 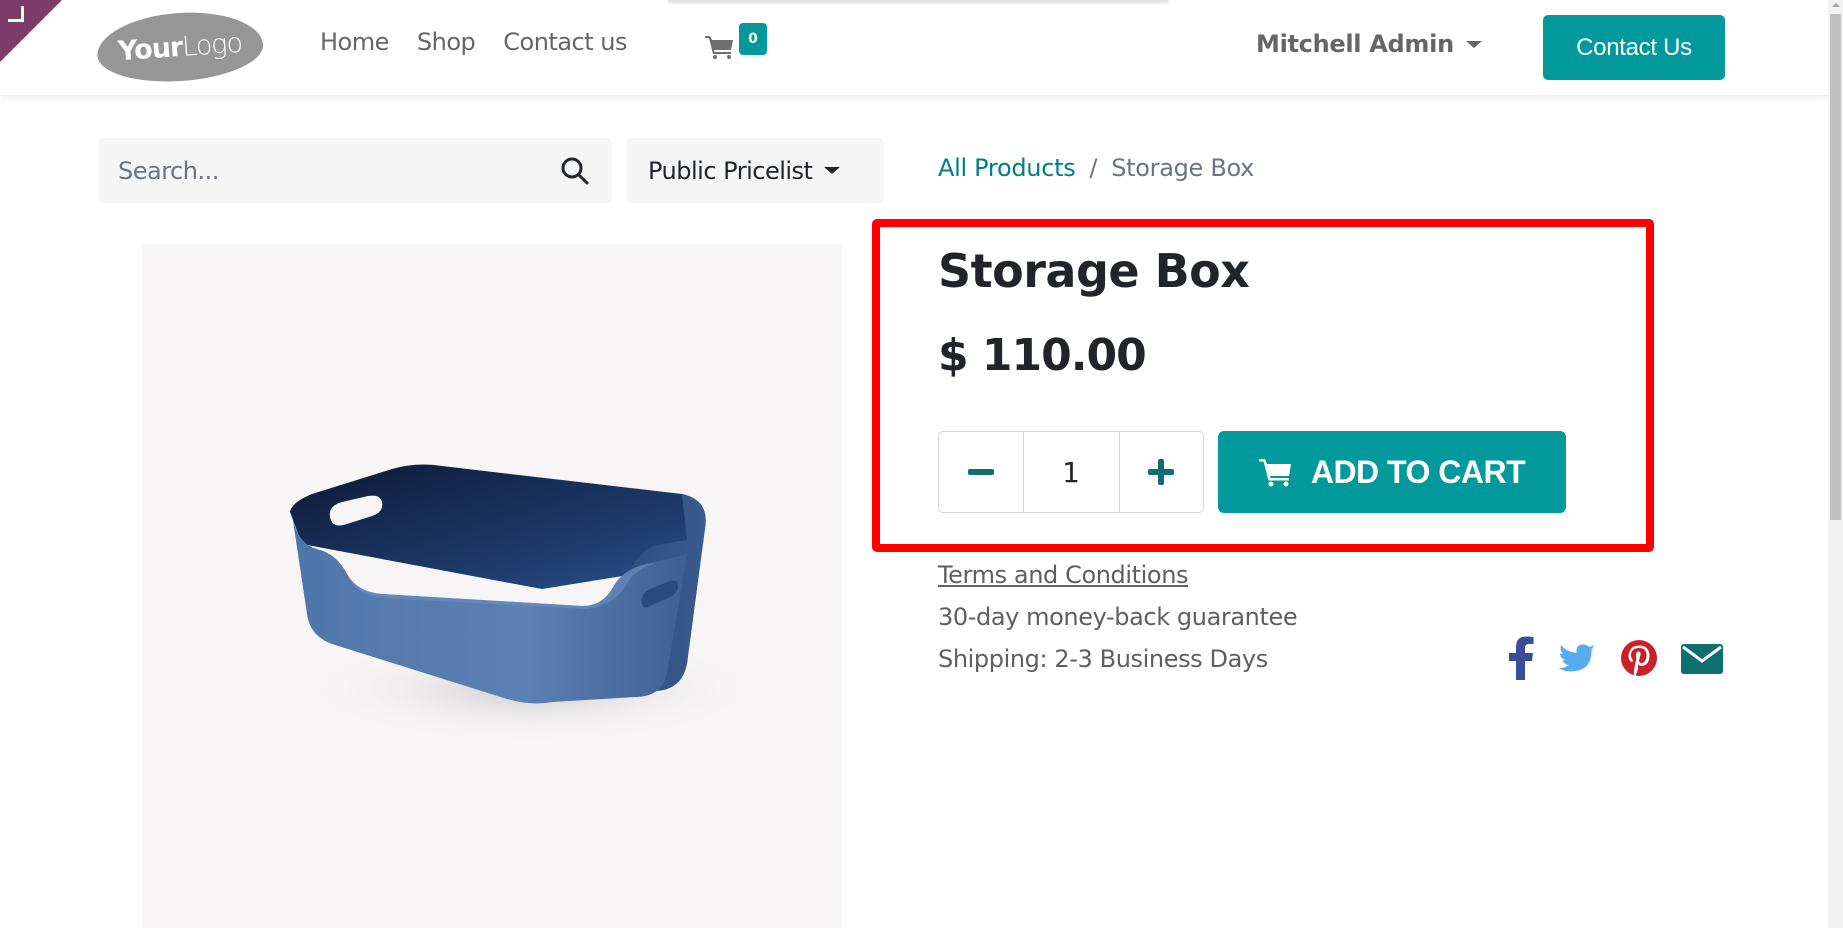 I want to click on scroll-up-arrow-icon, so click(x=1836, y=5).